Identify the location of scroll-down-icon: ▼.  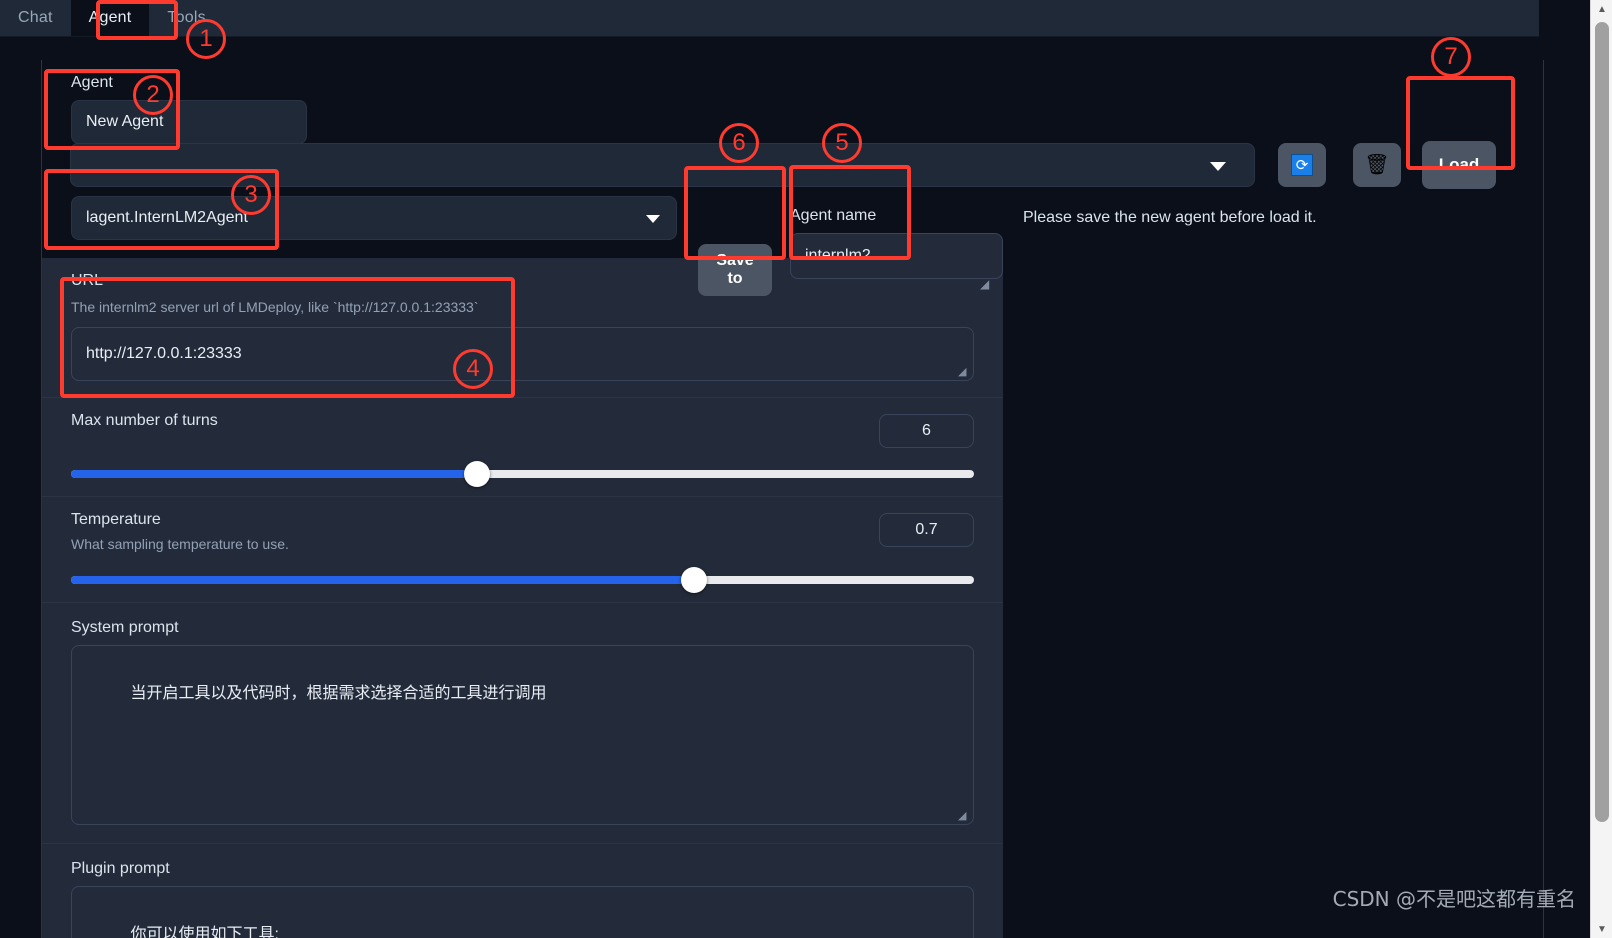
(1601, 929).